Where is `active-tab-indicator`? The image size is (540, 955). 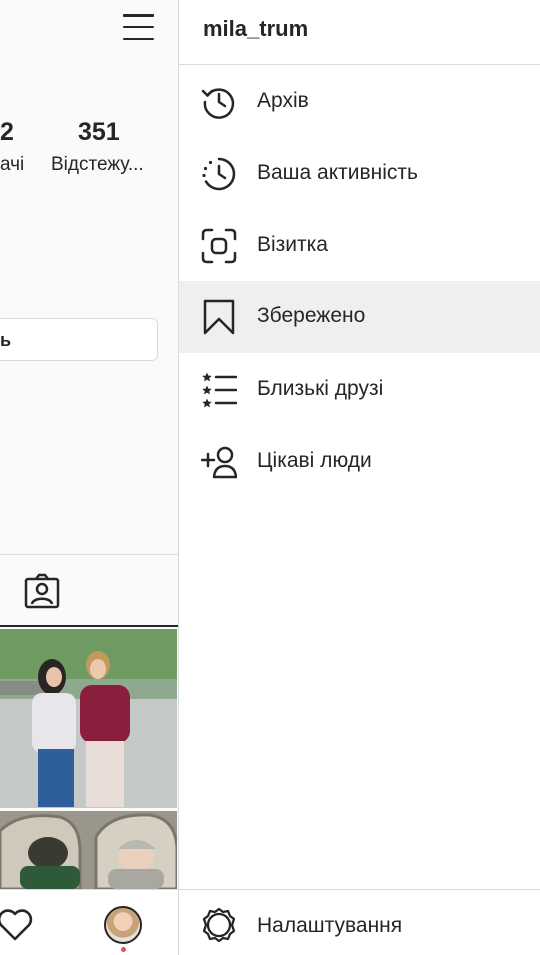
active-tab-indicator is located at coordinates (89, 626).